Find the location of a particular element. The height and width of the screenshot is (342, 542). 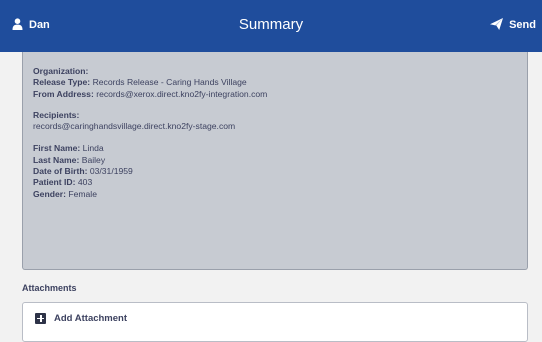

gender-label: Gender: is located at coordinates (49, 193).